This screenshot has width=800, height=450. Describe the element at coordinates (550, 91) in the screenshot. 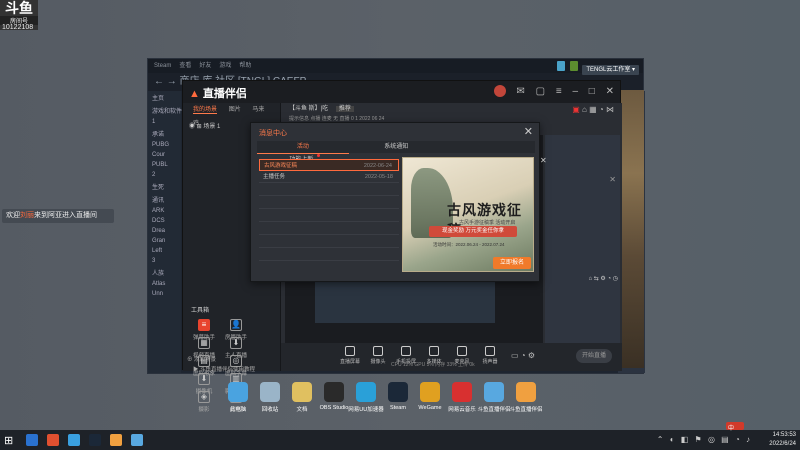

I see `zb-window-controls: ✉ ▢ ≡ – □ ✕` at that location.